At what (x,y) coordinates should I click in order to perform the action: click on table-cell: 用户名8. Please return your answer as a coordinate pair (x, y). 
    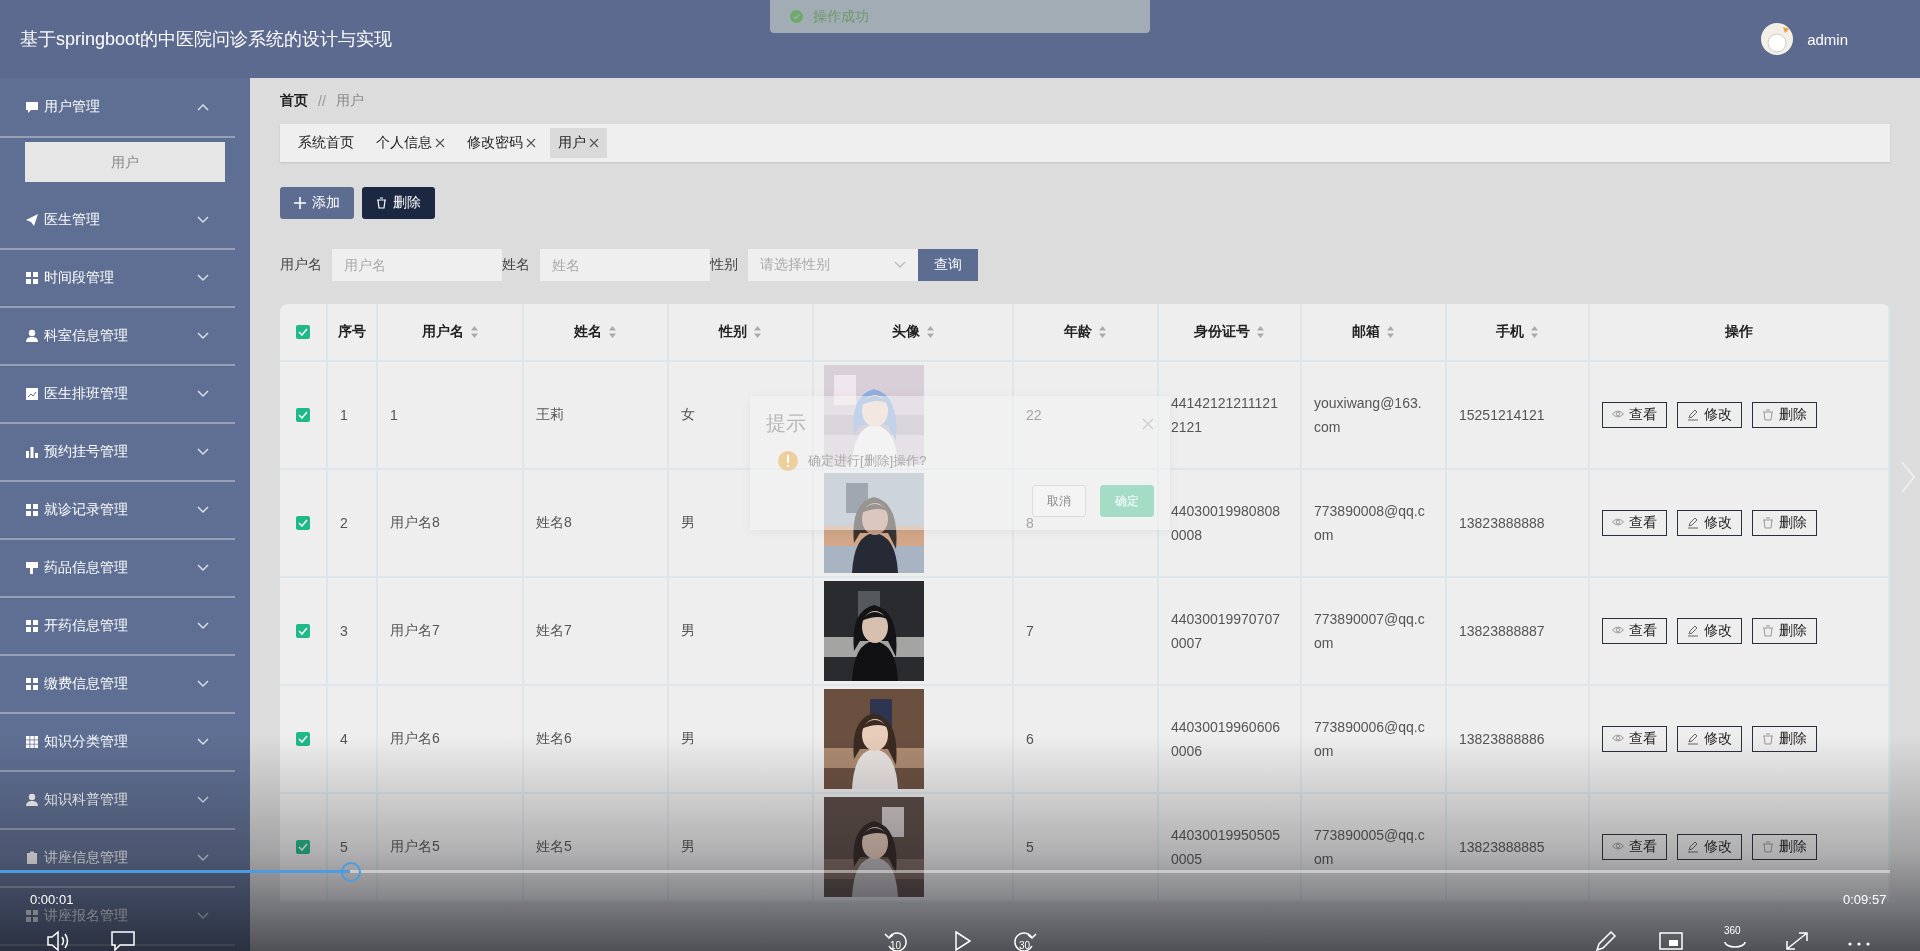
    Looking at the image, I should click on (415, 523).